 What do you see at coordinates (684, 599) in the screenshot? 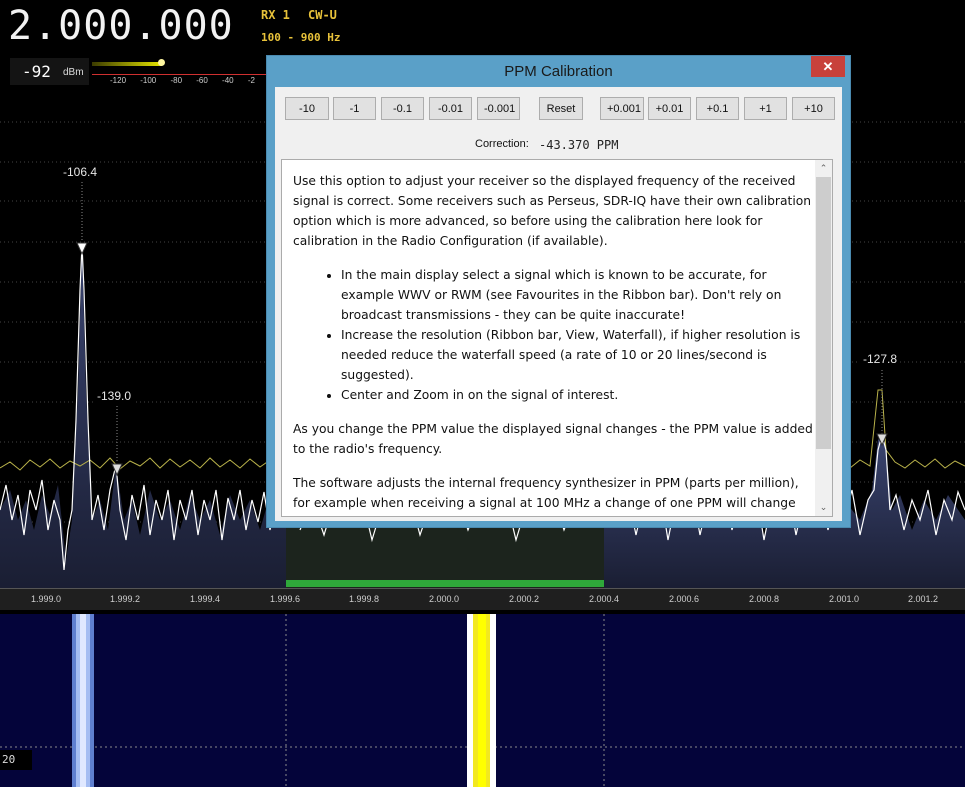
I see `axis-label: 2.000.6` at bounding box center [684, 599].